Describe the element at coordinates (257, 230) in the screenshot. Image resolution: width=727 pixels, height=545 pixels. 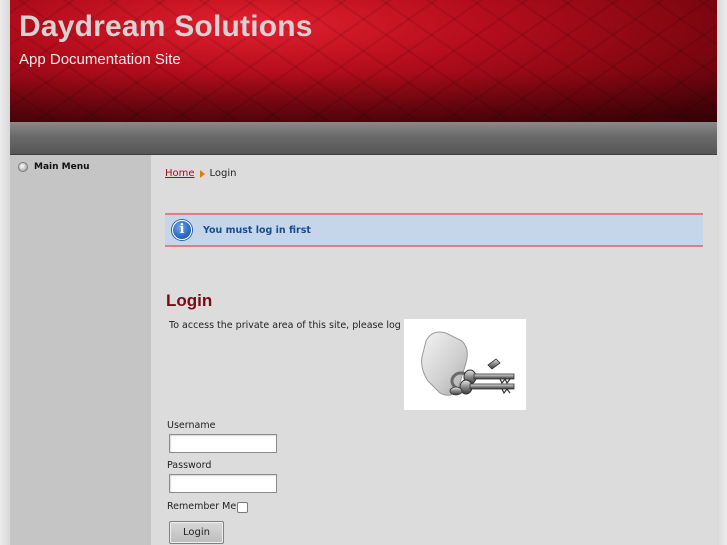
I see `notice-text: You must log in first` at that location.